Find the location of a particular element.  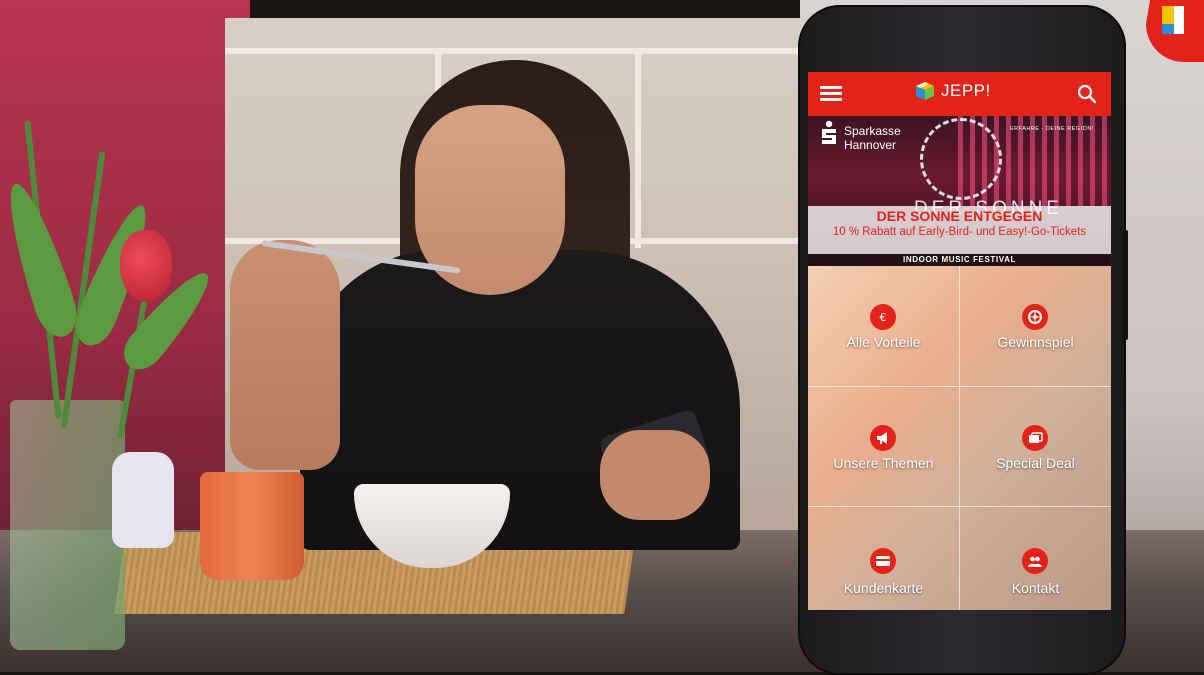

sponsor-line-2: Hannover is located at coordinates (870, 145).